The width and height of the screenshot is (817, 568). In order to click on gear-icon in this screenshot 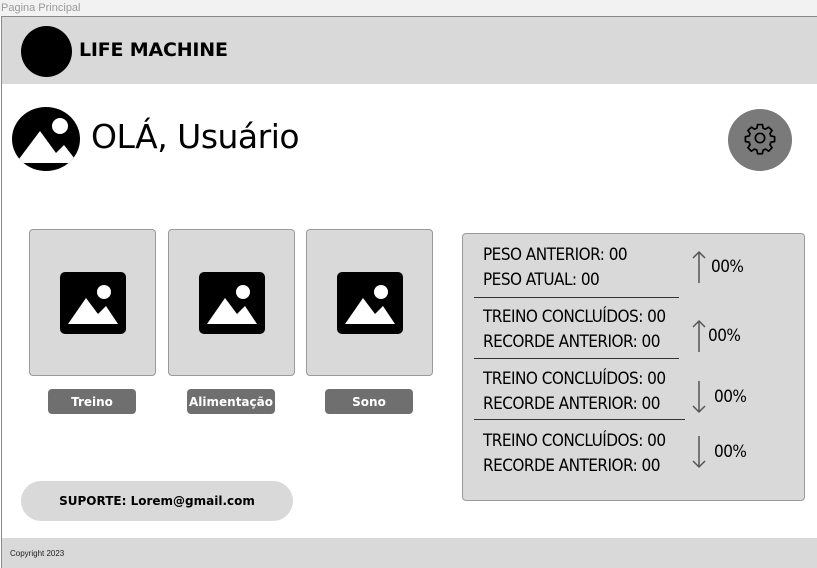, I will do `click(760, 140)`.